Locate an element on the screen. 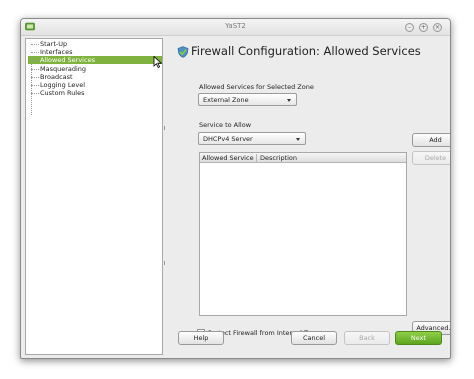 This screenshot has width=474, height=379. help-button: Help is located at coordinates (201, 338).